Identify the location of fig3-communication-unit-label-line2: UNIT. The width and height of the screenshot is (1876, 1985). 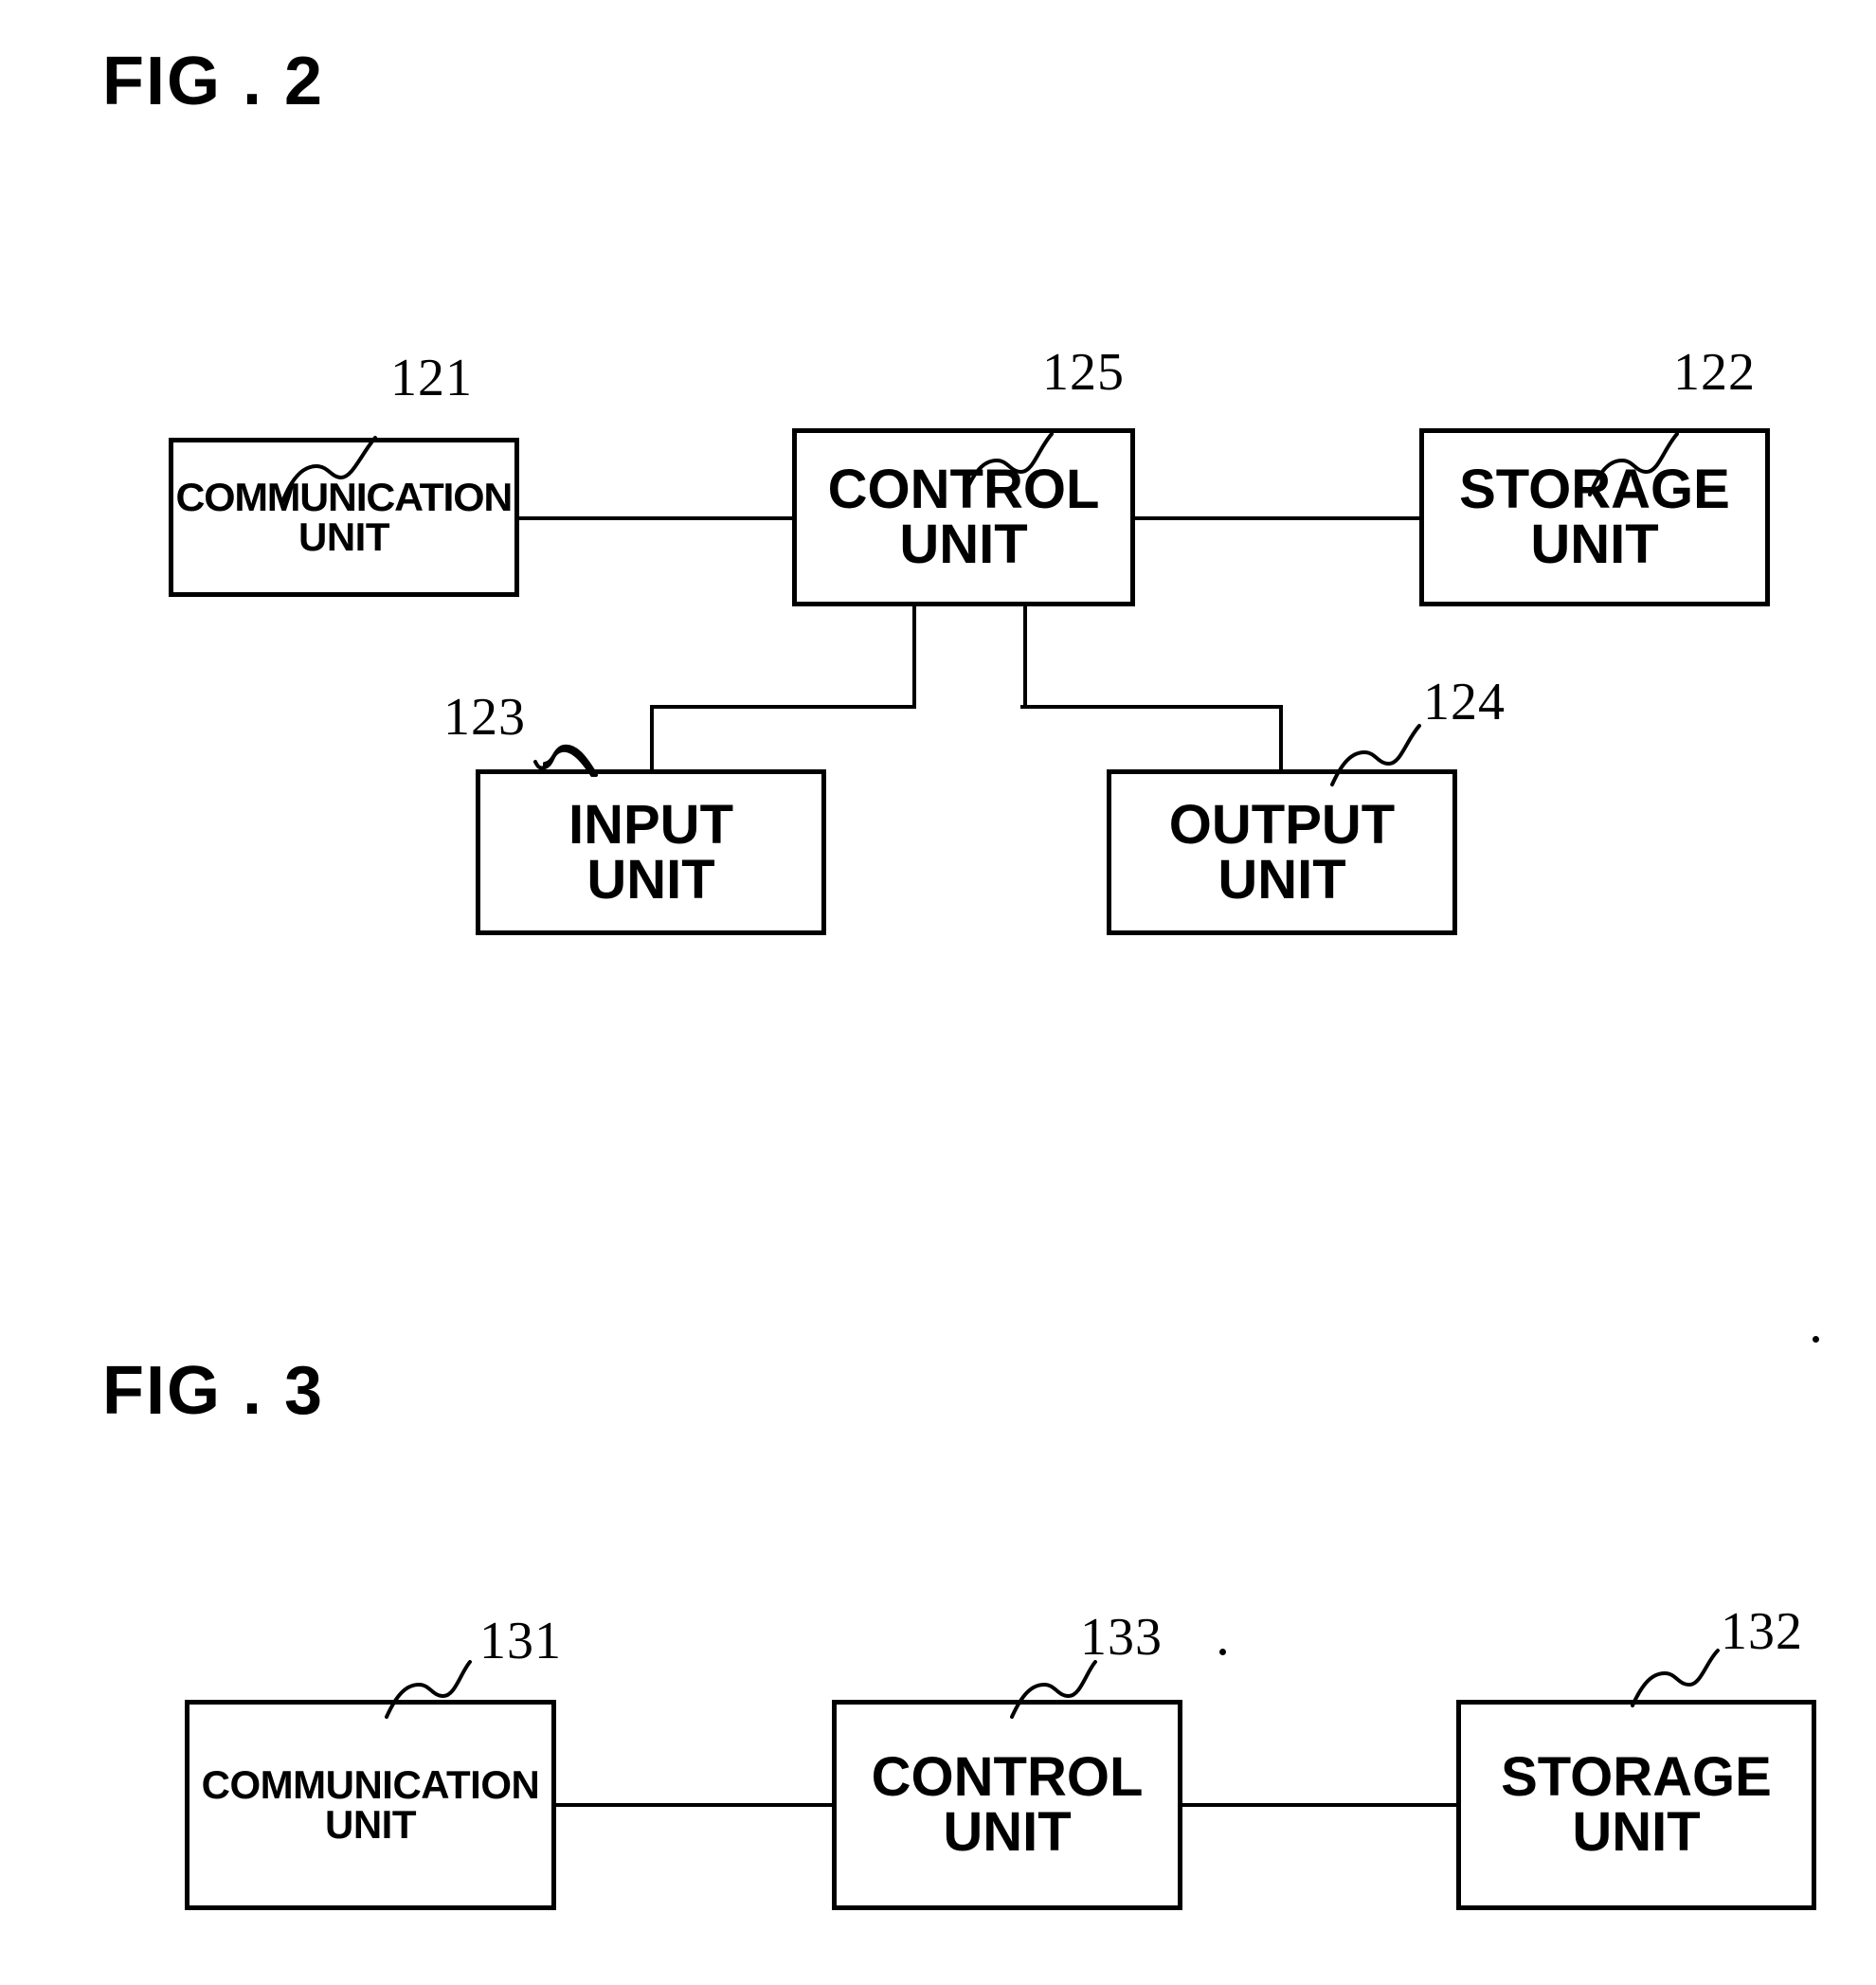
(371, 1824).